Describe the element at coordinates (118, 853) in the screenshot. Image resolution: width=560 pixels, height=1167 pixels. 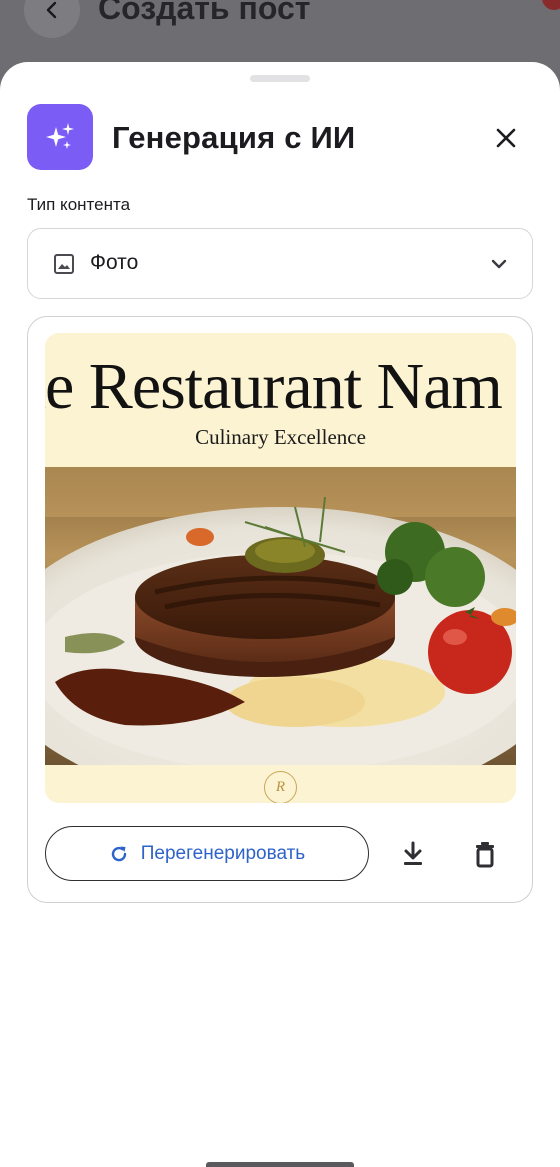
I see `refresh-icon` at that location.